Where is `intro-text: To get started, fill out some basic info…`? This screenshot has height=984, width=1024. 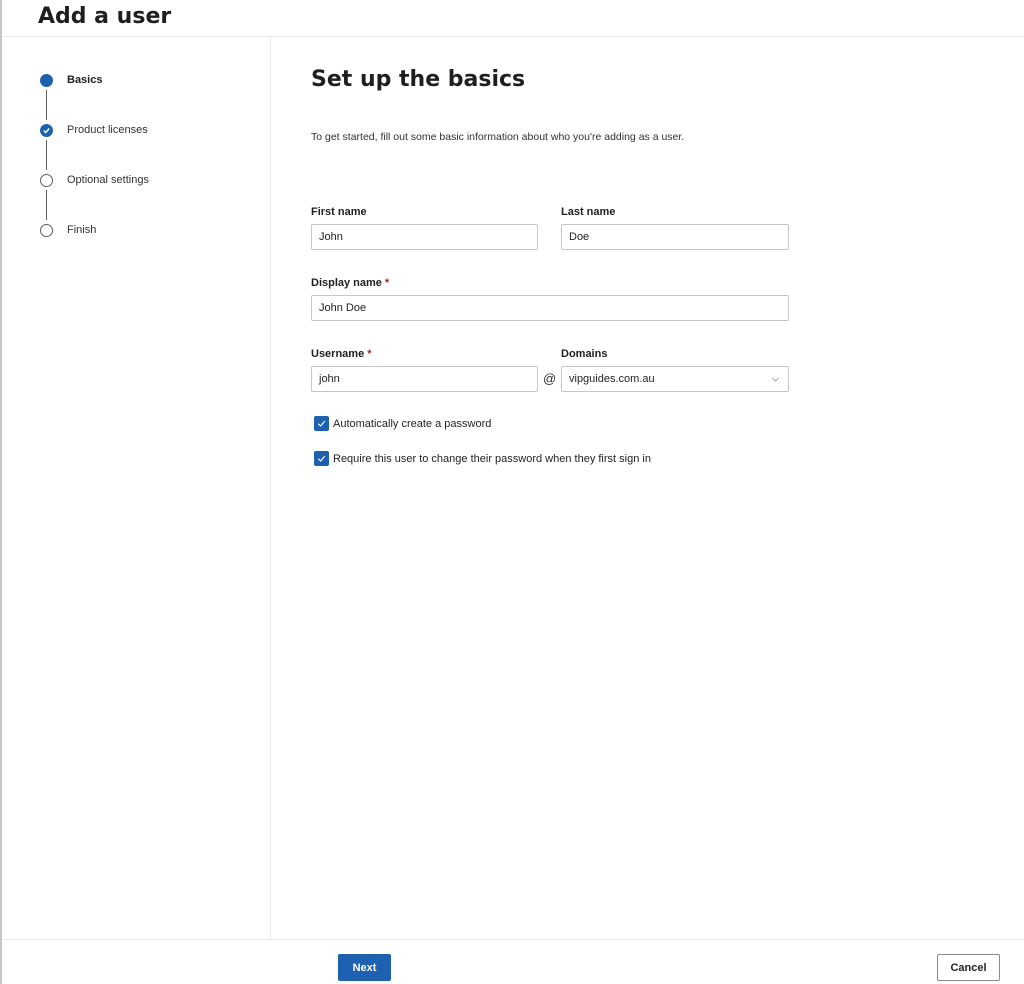 intro-text: To get started, fill out some basic info… is located at coordinates (498, 137).